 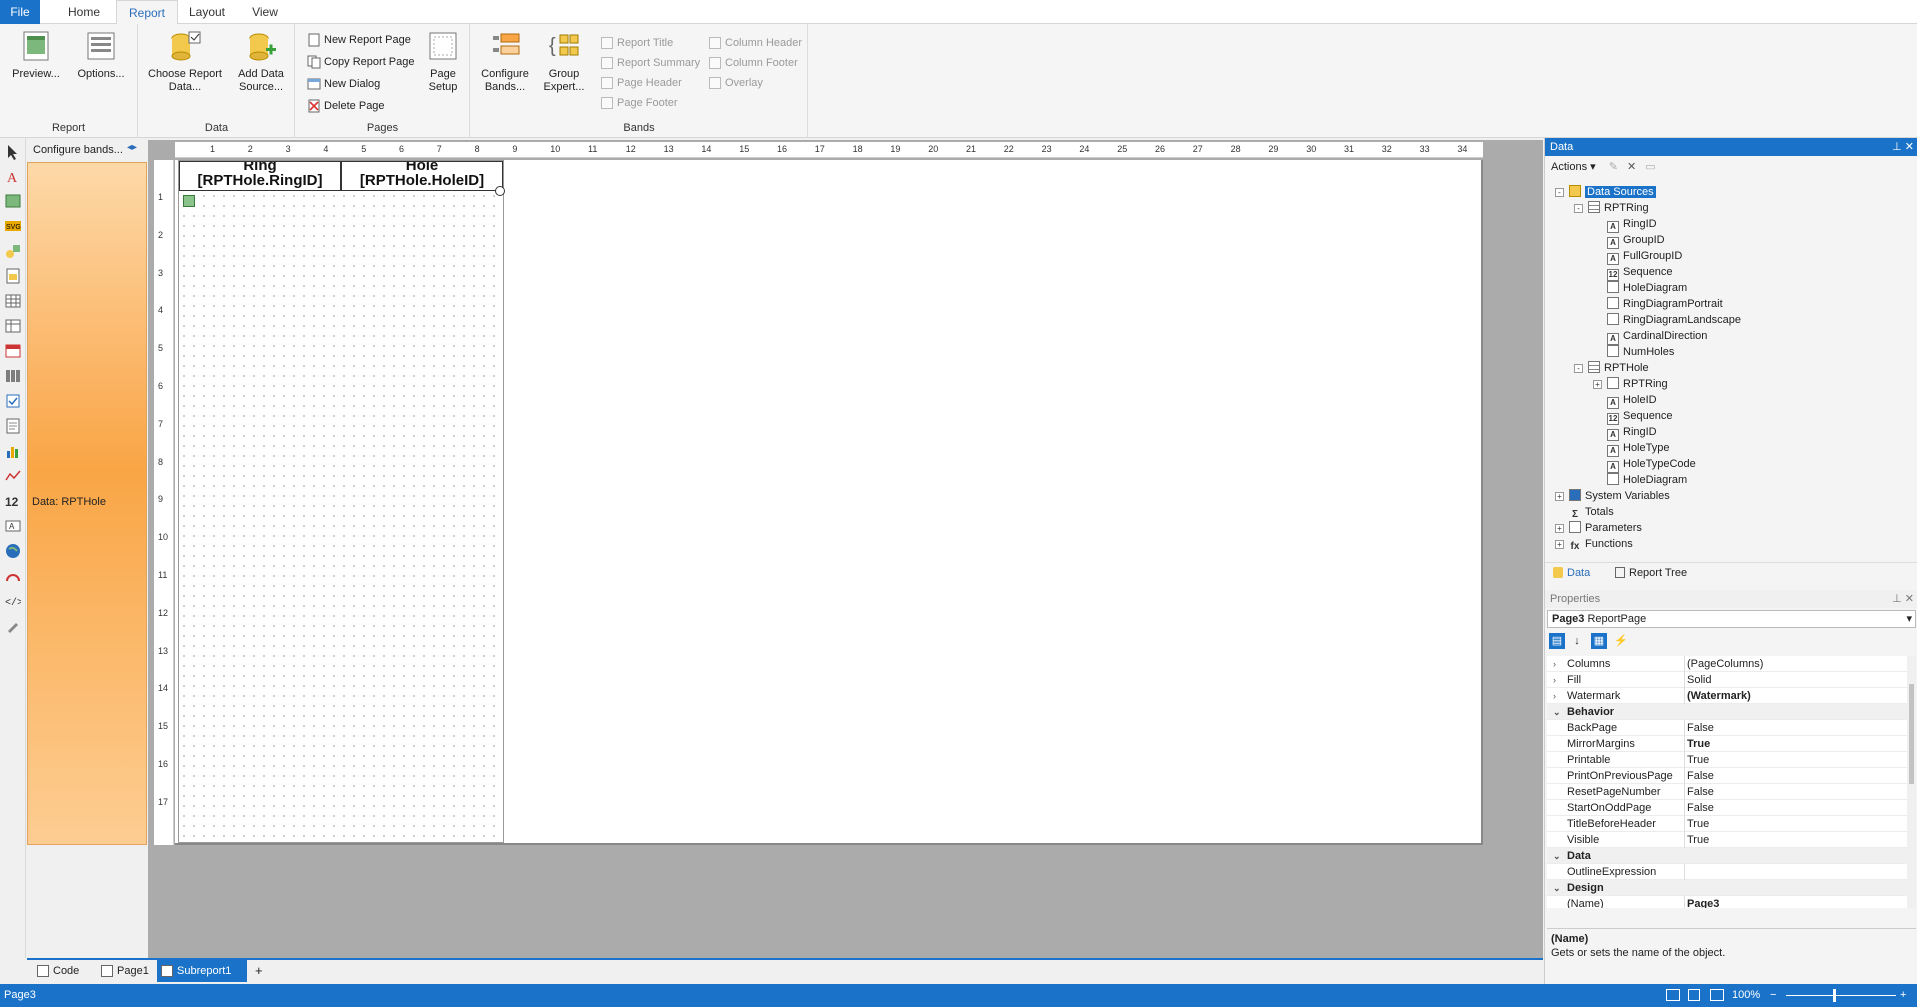 What do you see at coordinates (1651, 464) in the screenshot?
I see `tree-node: A HoleTypeCode` at bounding box center [1651, 464].